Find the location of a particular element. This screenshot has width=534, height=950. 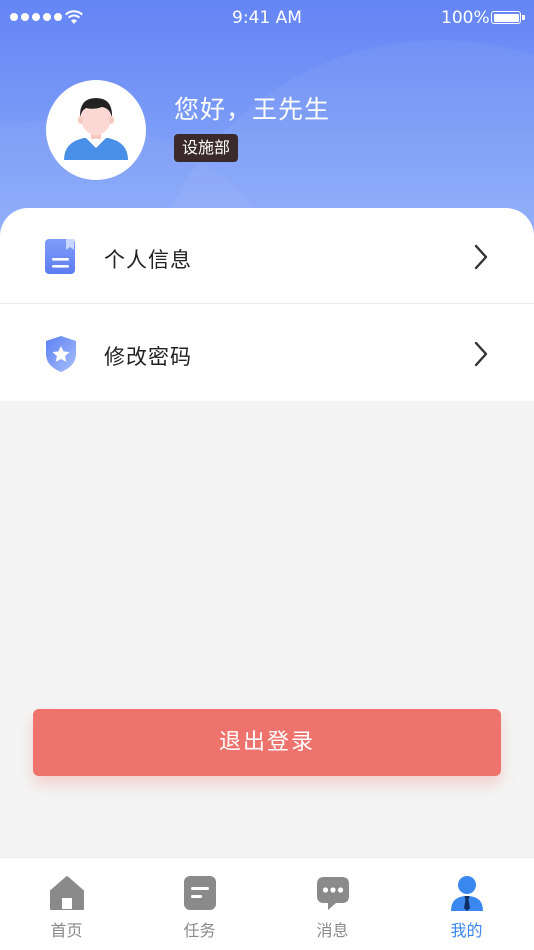

logout-button: 退出登录 is located at coordinates (267, 742).